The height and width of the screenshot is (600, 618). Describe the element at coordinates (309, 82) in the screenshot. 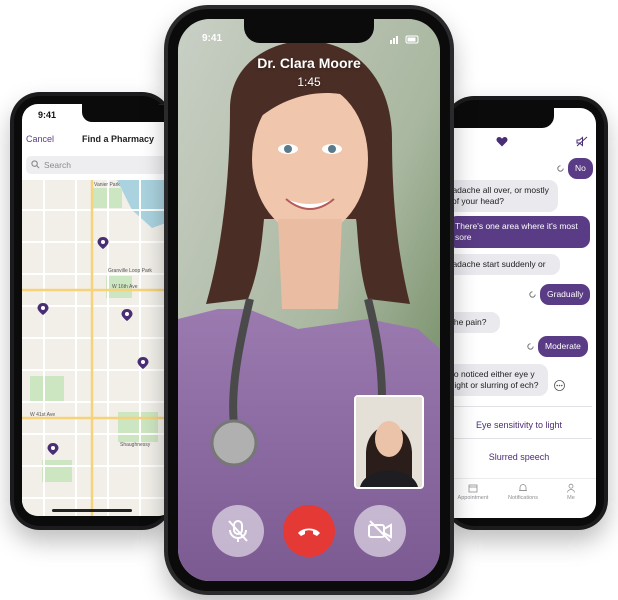

I see `call-duration: 1:45` at that location.